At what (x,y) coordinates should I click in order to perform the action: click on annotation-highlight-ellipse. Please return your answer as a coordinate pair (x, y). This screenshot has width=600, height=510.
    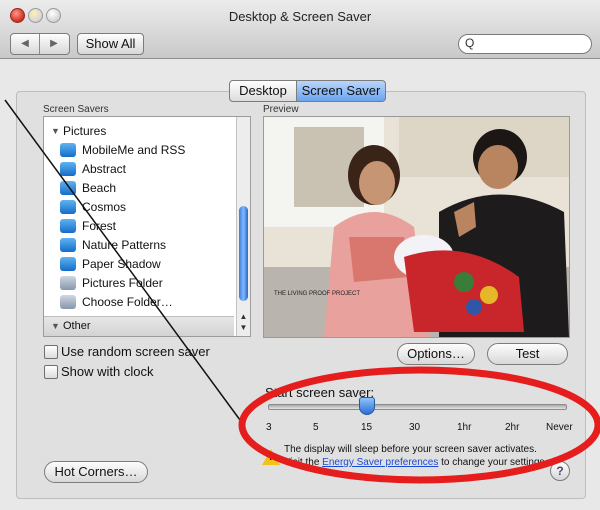
    Looking at the image, I should click on (419, 425).